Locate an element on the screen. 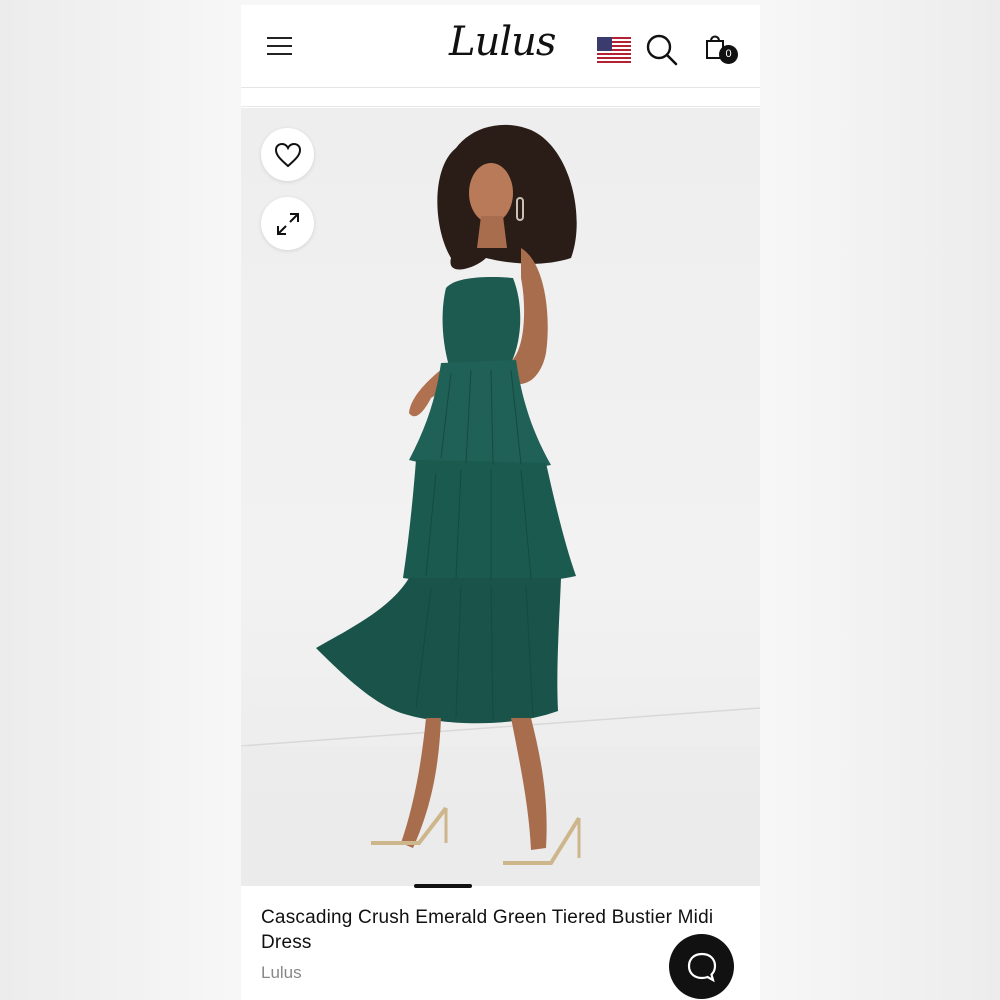 The image size is (1000, 1000). product-brand: Lulus is located at coordinates (281, 973).